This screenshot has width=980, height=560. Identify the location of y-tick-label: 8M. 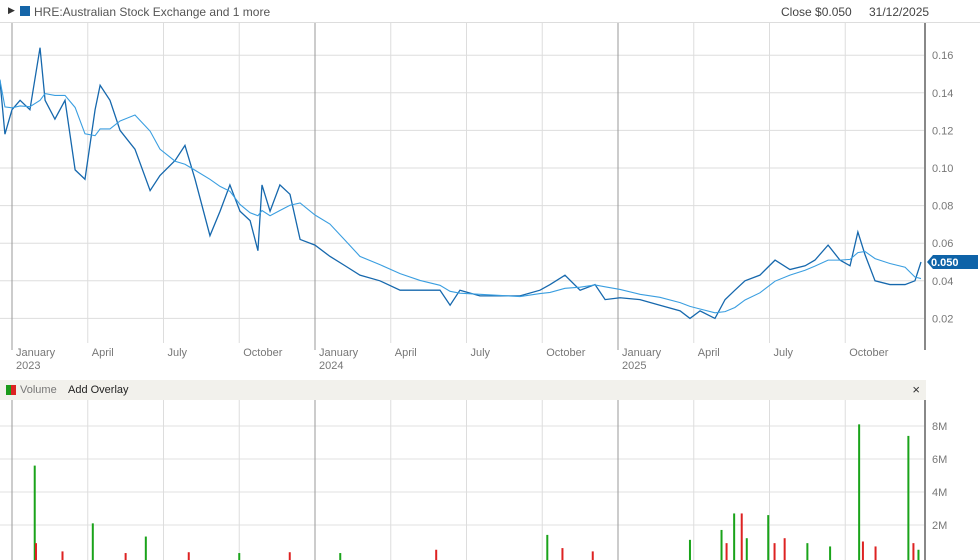
(939, 427).